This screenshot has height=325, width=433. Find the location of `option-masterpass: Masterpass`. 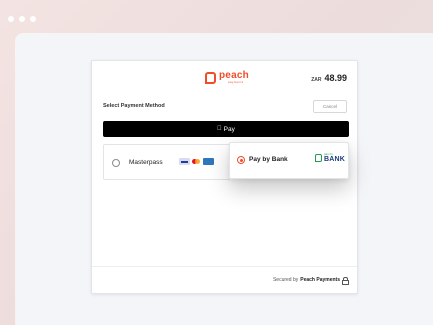

option-masterpass: Masterpass is located at coordinates (166, 162).